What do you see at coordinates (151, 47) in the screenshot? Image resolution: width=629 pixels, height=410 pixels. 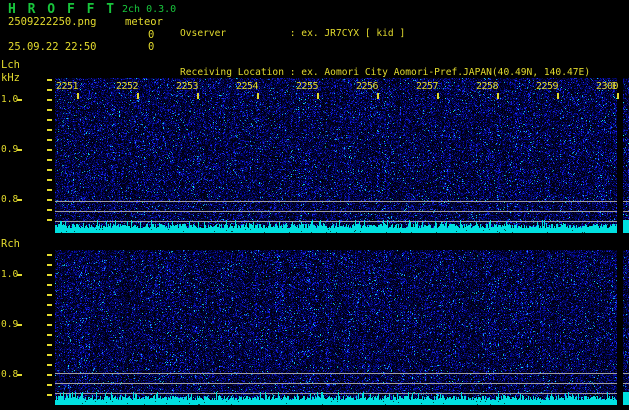 I see `echo-count-lower: 0` at bounding box center [151, 47].